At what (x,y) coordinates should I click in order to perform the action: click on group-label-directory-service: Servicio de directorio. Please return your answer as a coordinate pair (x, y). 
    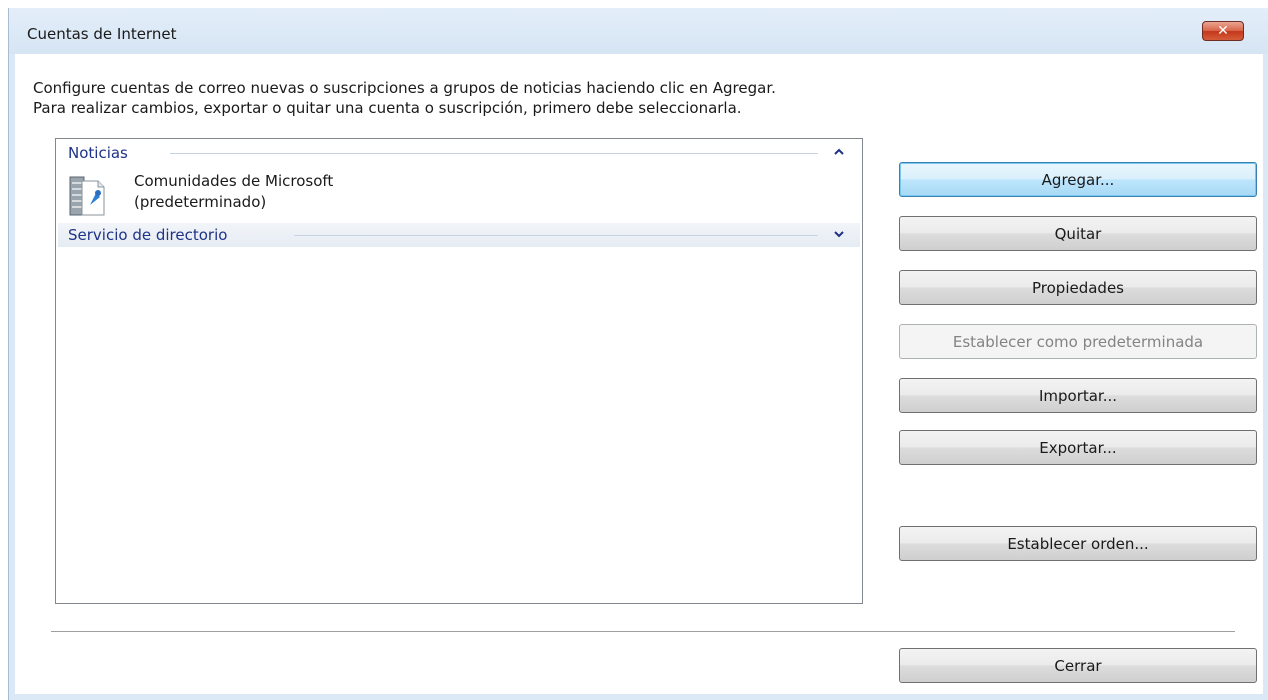
    Looking at the image, I should click on (148, 235).